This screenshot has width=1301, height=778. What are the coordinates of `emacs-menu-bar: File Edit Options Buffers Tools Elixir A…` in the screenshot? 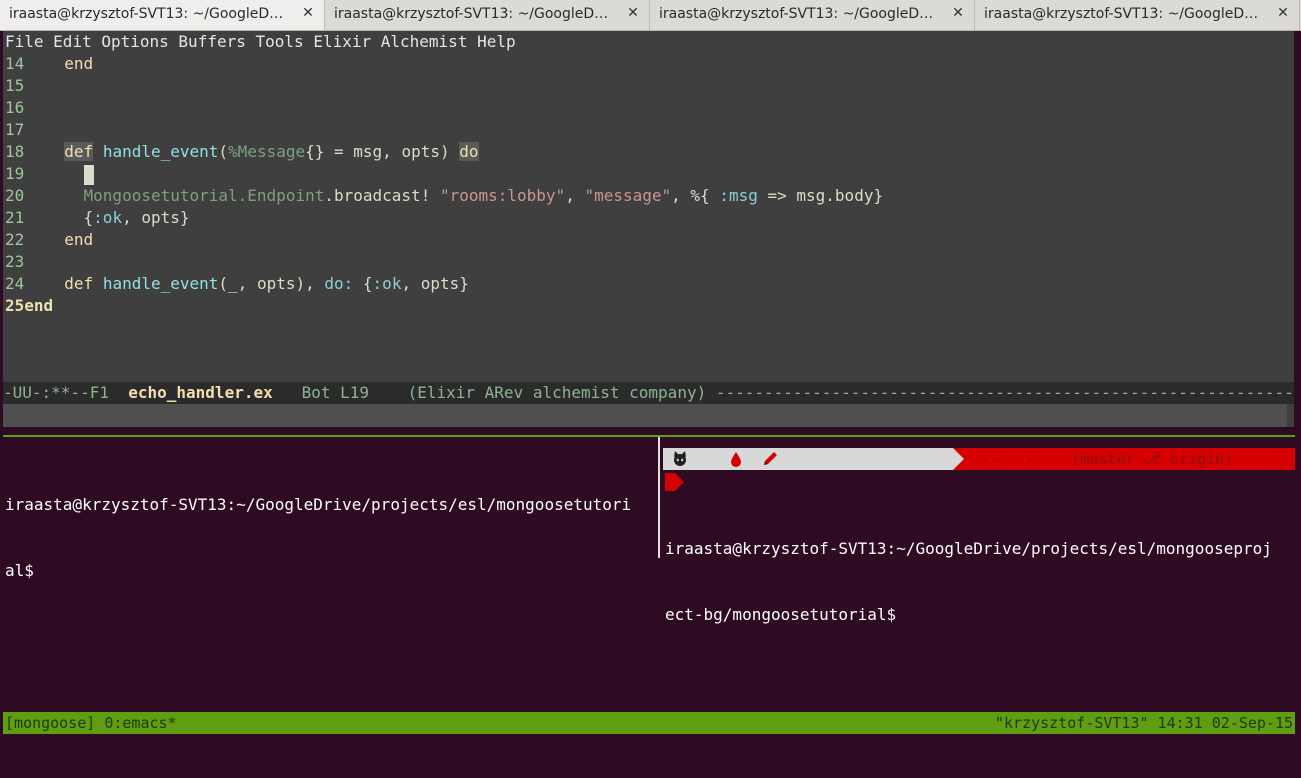 It's located at (260, 42).